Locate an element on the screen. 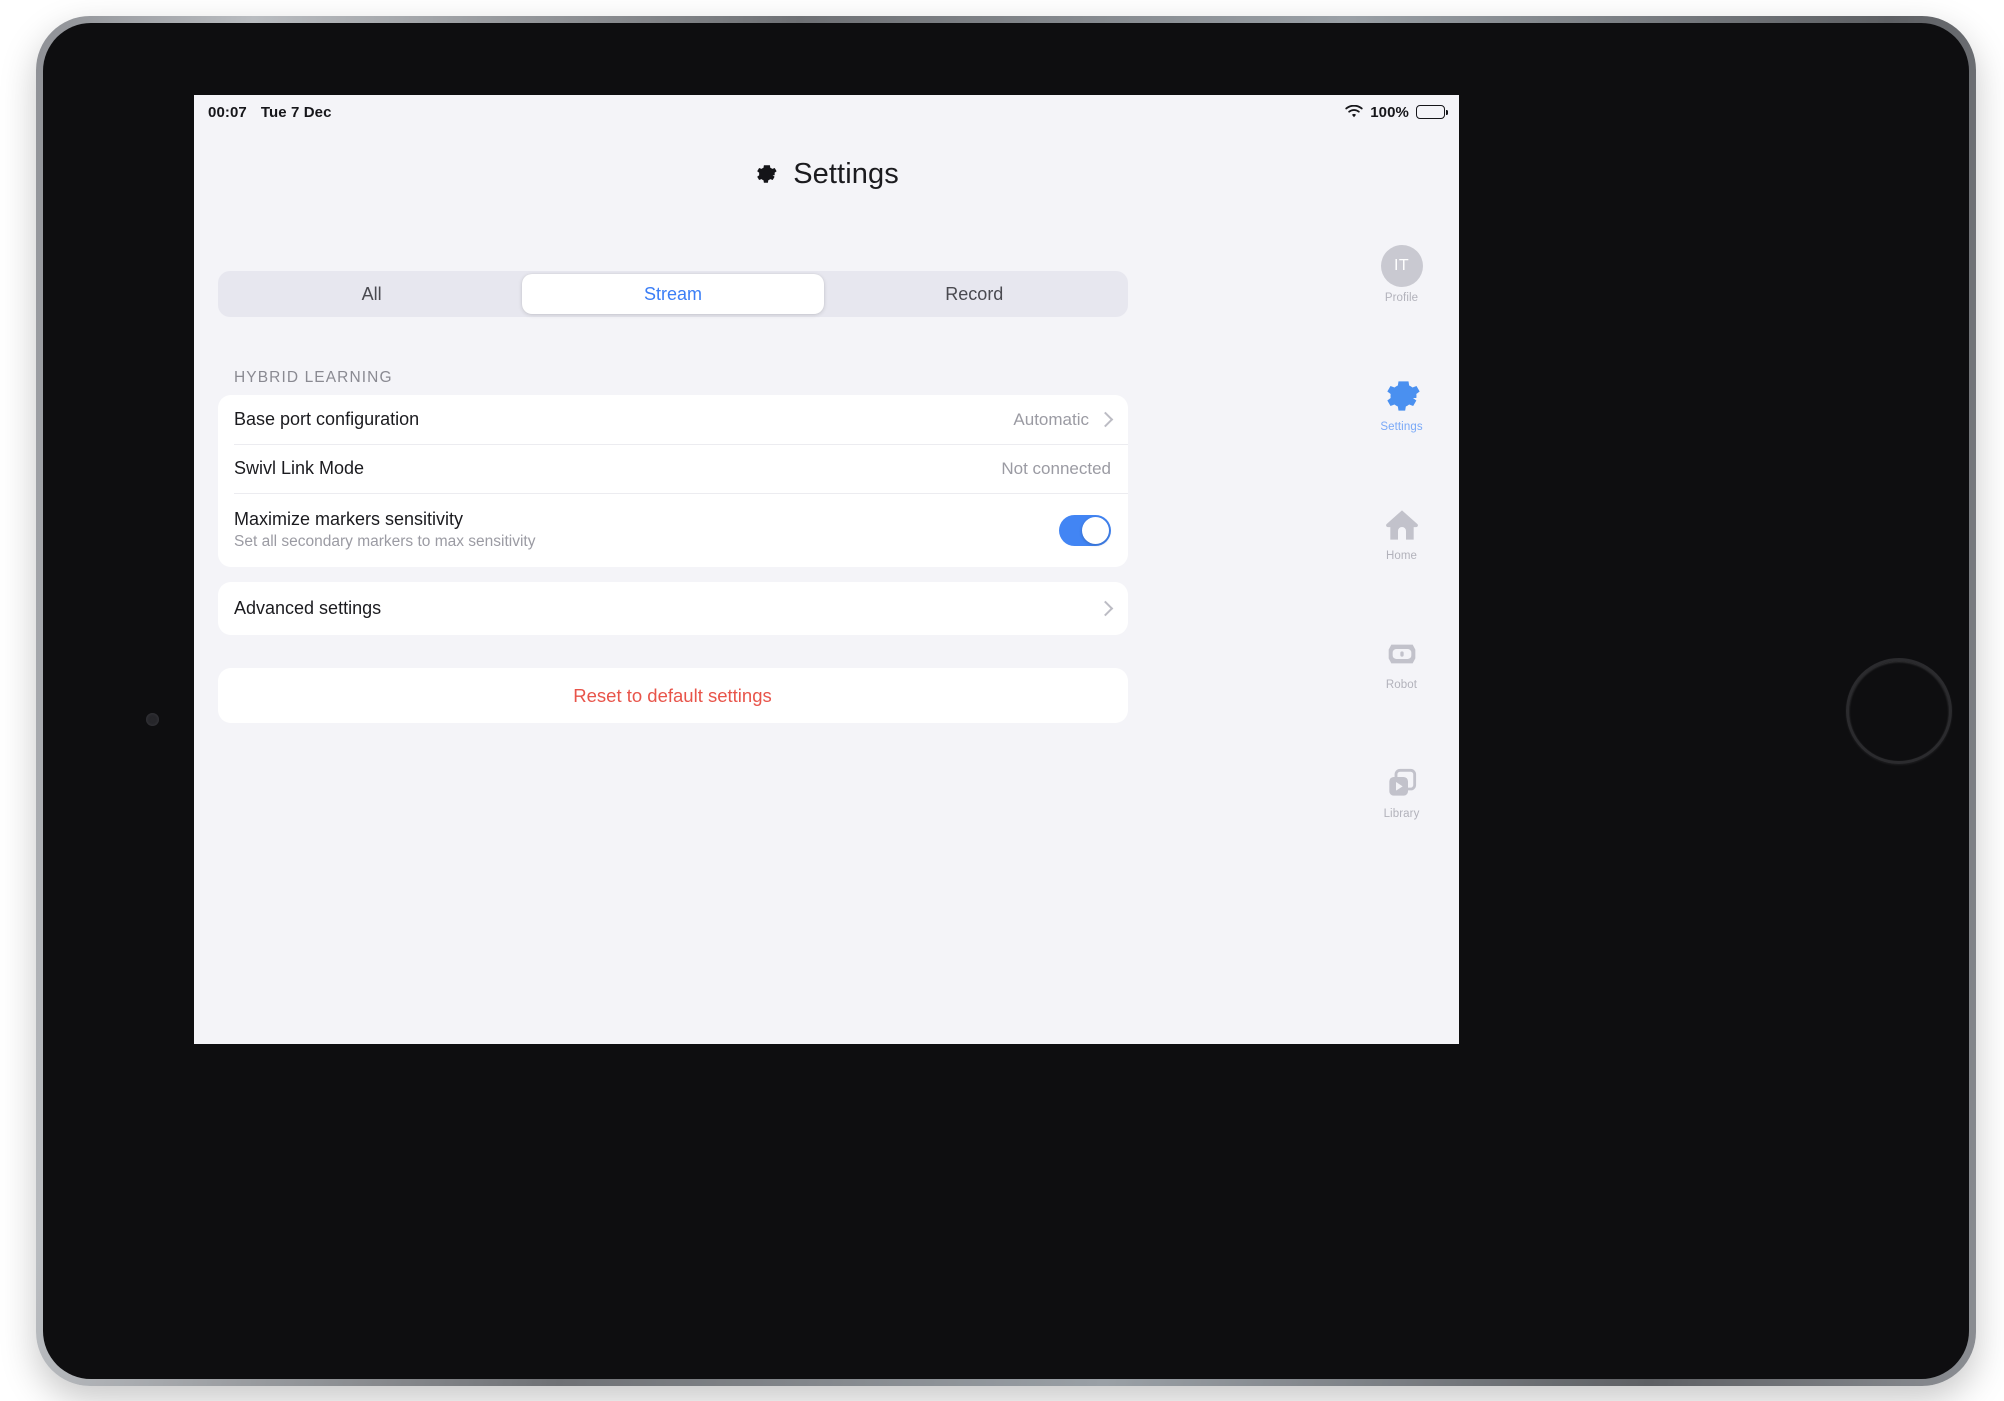 The image size is (2004, 1401). page-header: Settings is located at coordinates (826, 174).